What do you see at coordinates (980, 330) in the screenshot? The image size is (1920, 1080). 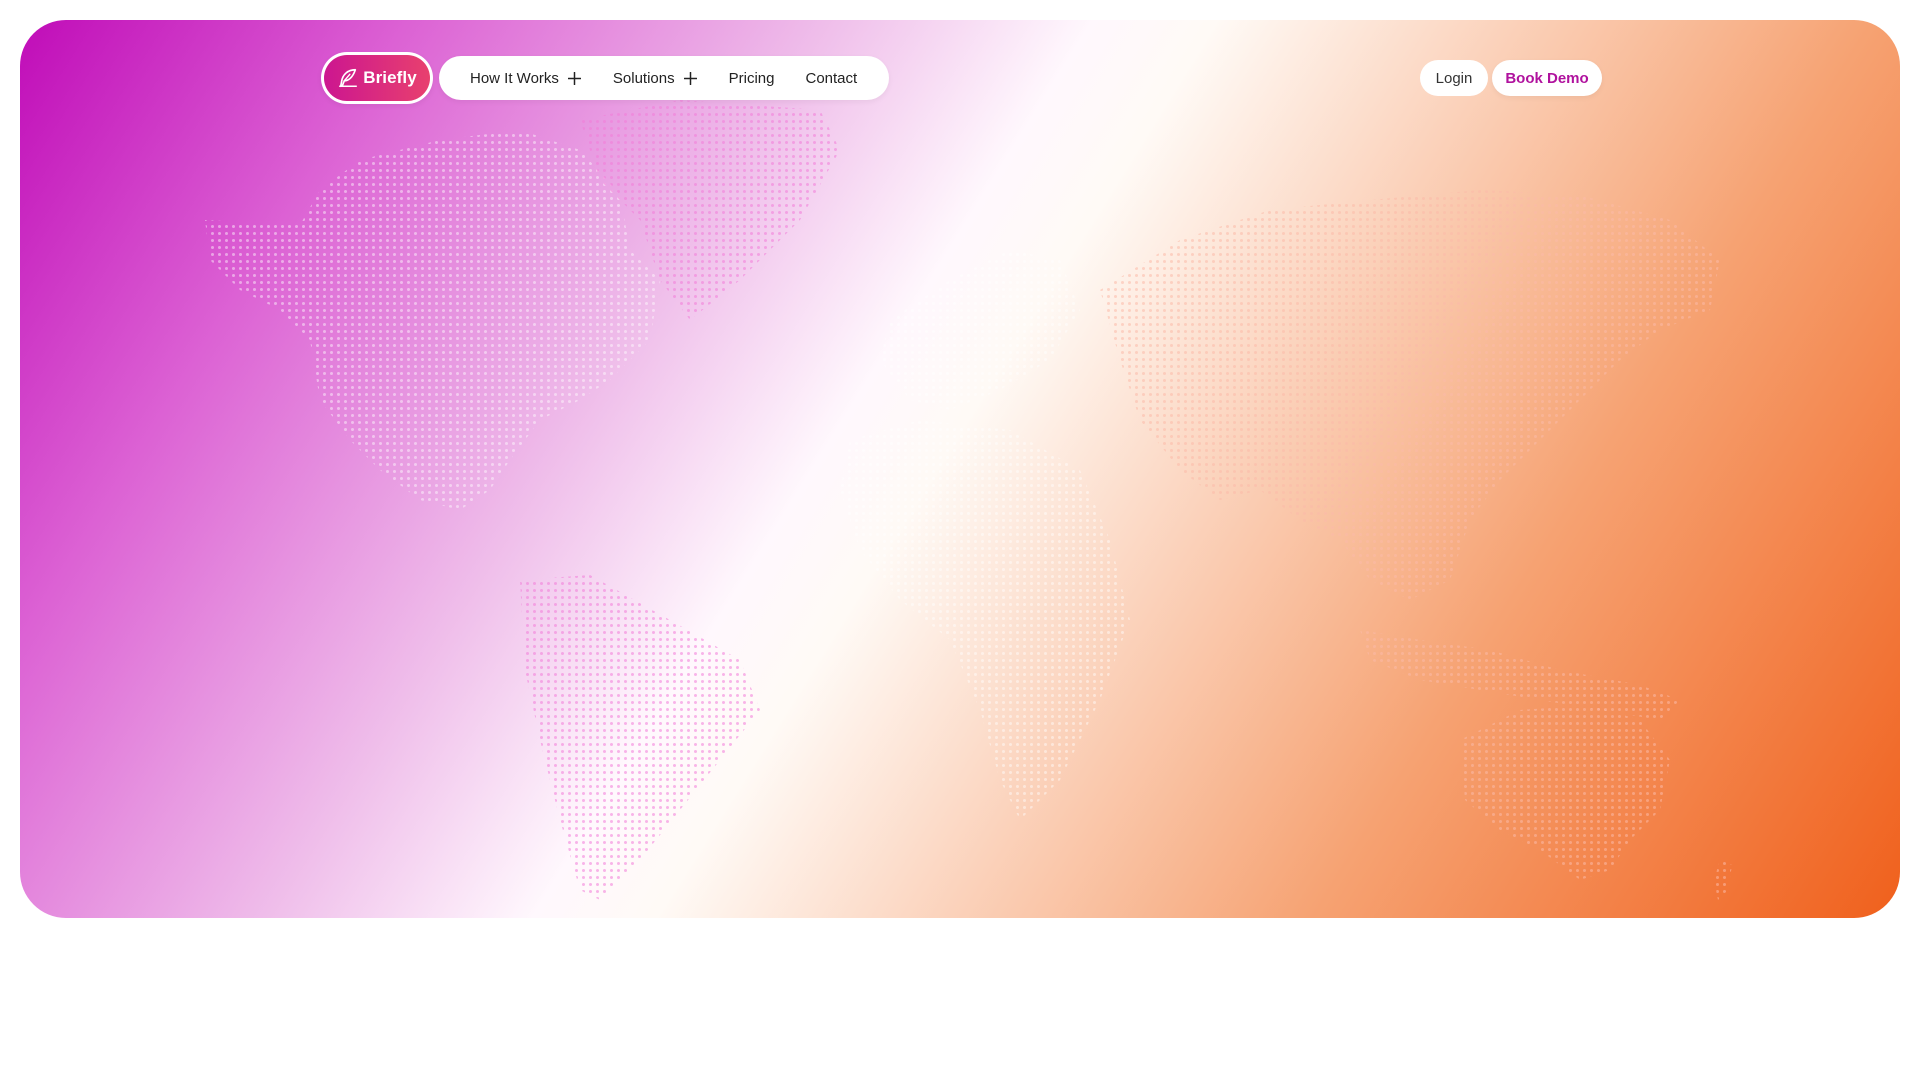 I see `continent-europe` at bounding box center [980, 330].